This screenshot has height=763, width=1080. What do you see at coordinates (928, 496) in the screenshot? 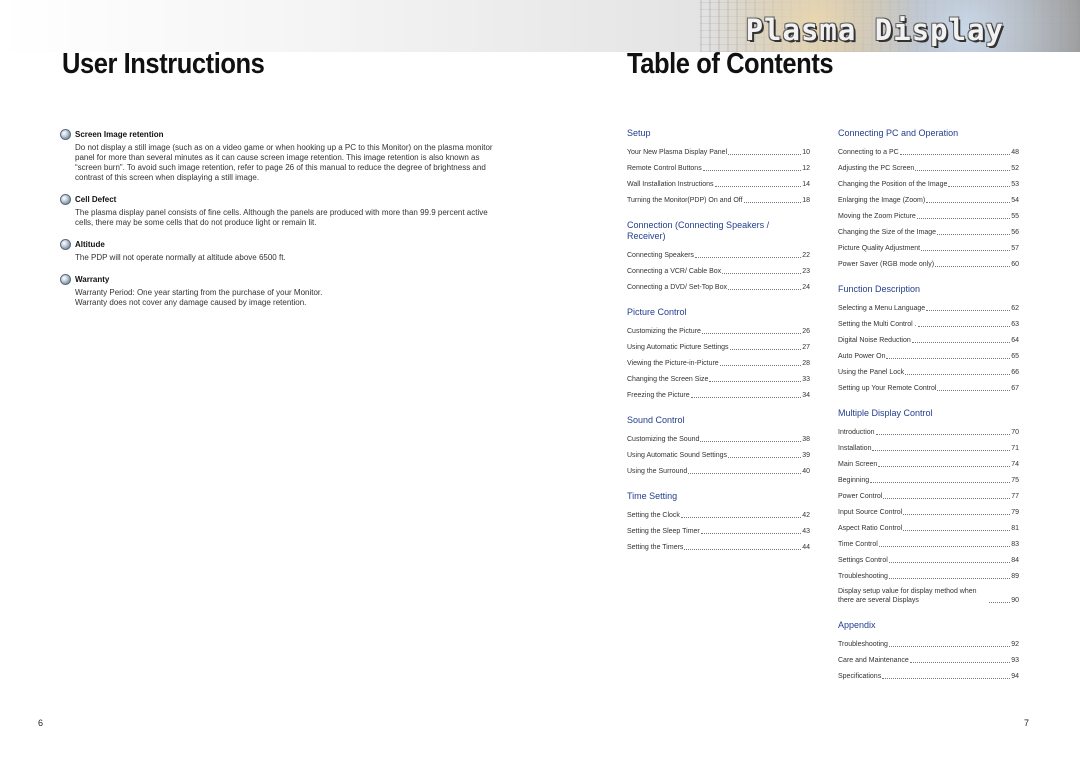
I see `toc-entry: Power Control 77` at bounding box center [928, 496].